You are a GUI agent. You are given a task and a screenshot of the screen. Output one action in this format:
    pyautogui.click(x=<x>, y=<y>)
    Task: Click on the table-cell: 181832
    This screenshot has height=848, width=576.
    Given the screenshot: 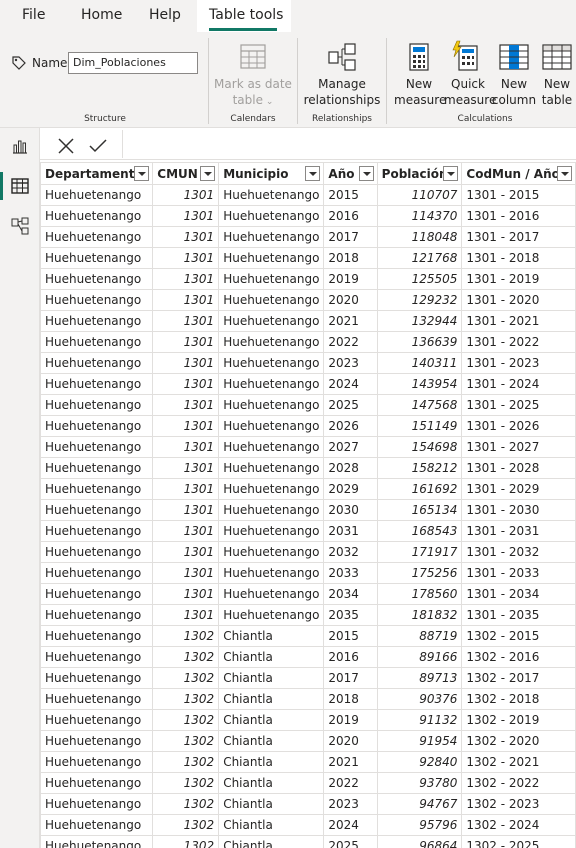 What is the action you would take?
    pyautogui.click(x=419, y=615)
    